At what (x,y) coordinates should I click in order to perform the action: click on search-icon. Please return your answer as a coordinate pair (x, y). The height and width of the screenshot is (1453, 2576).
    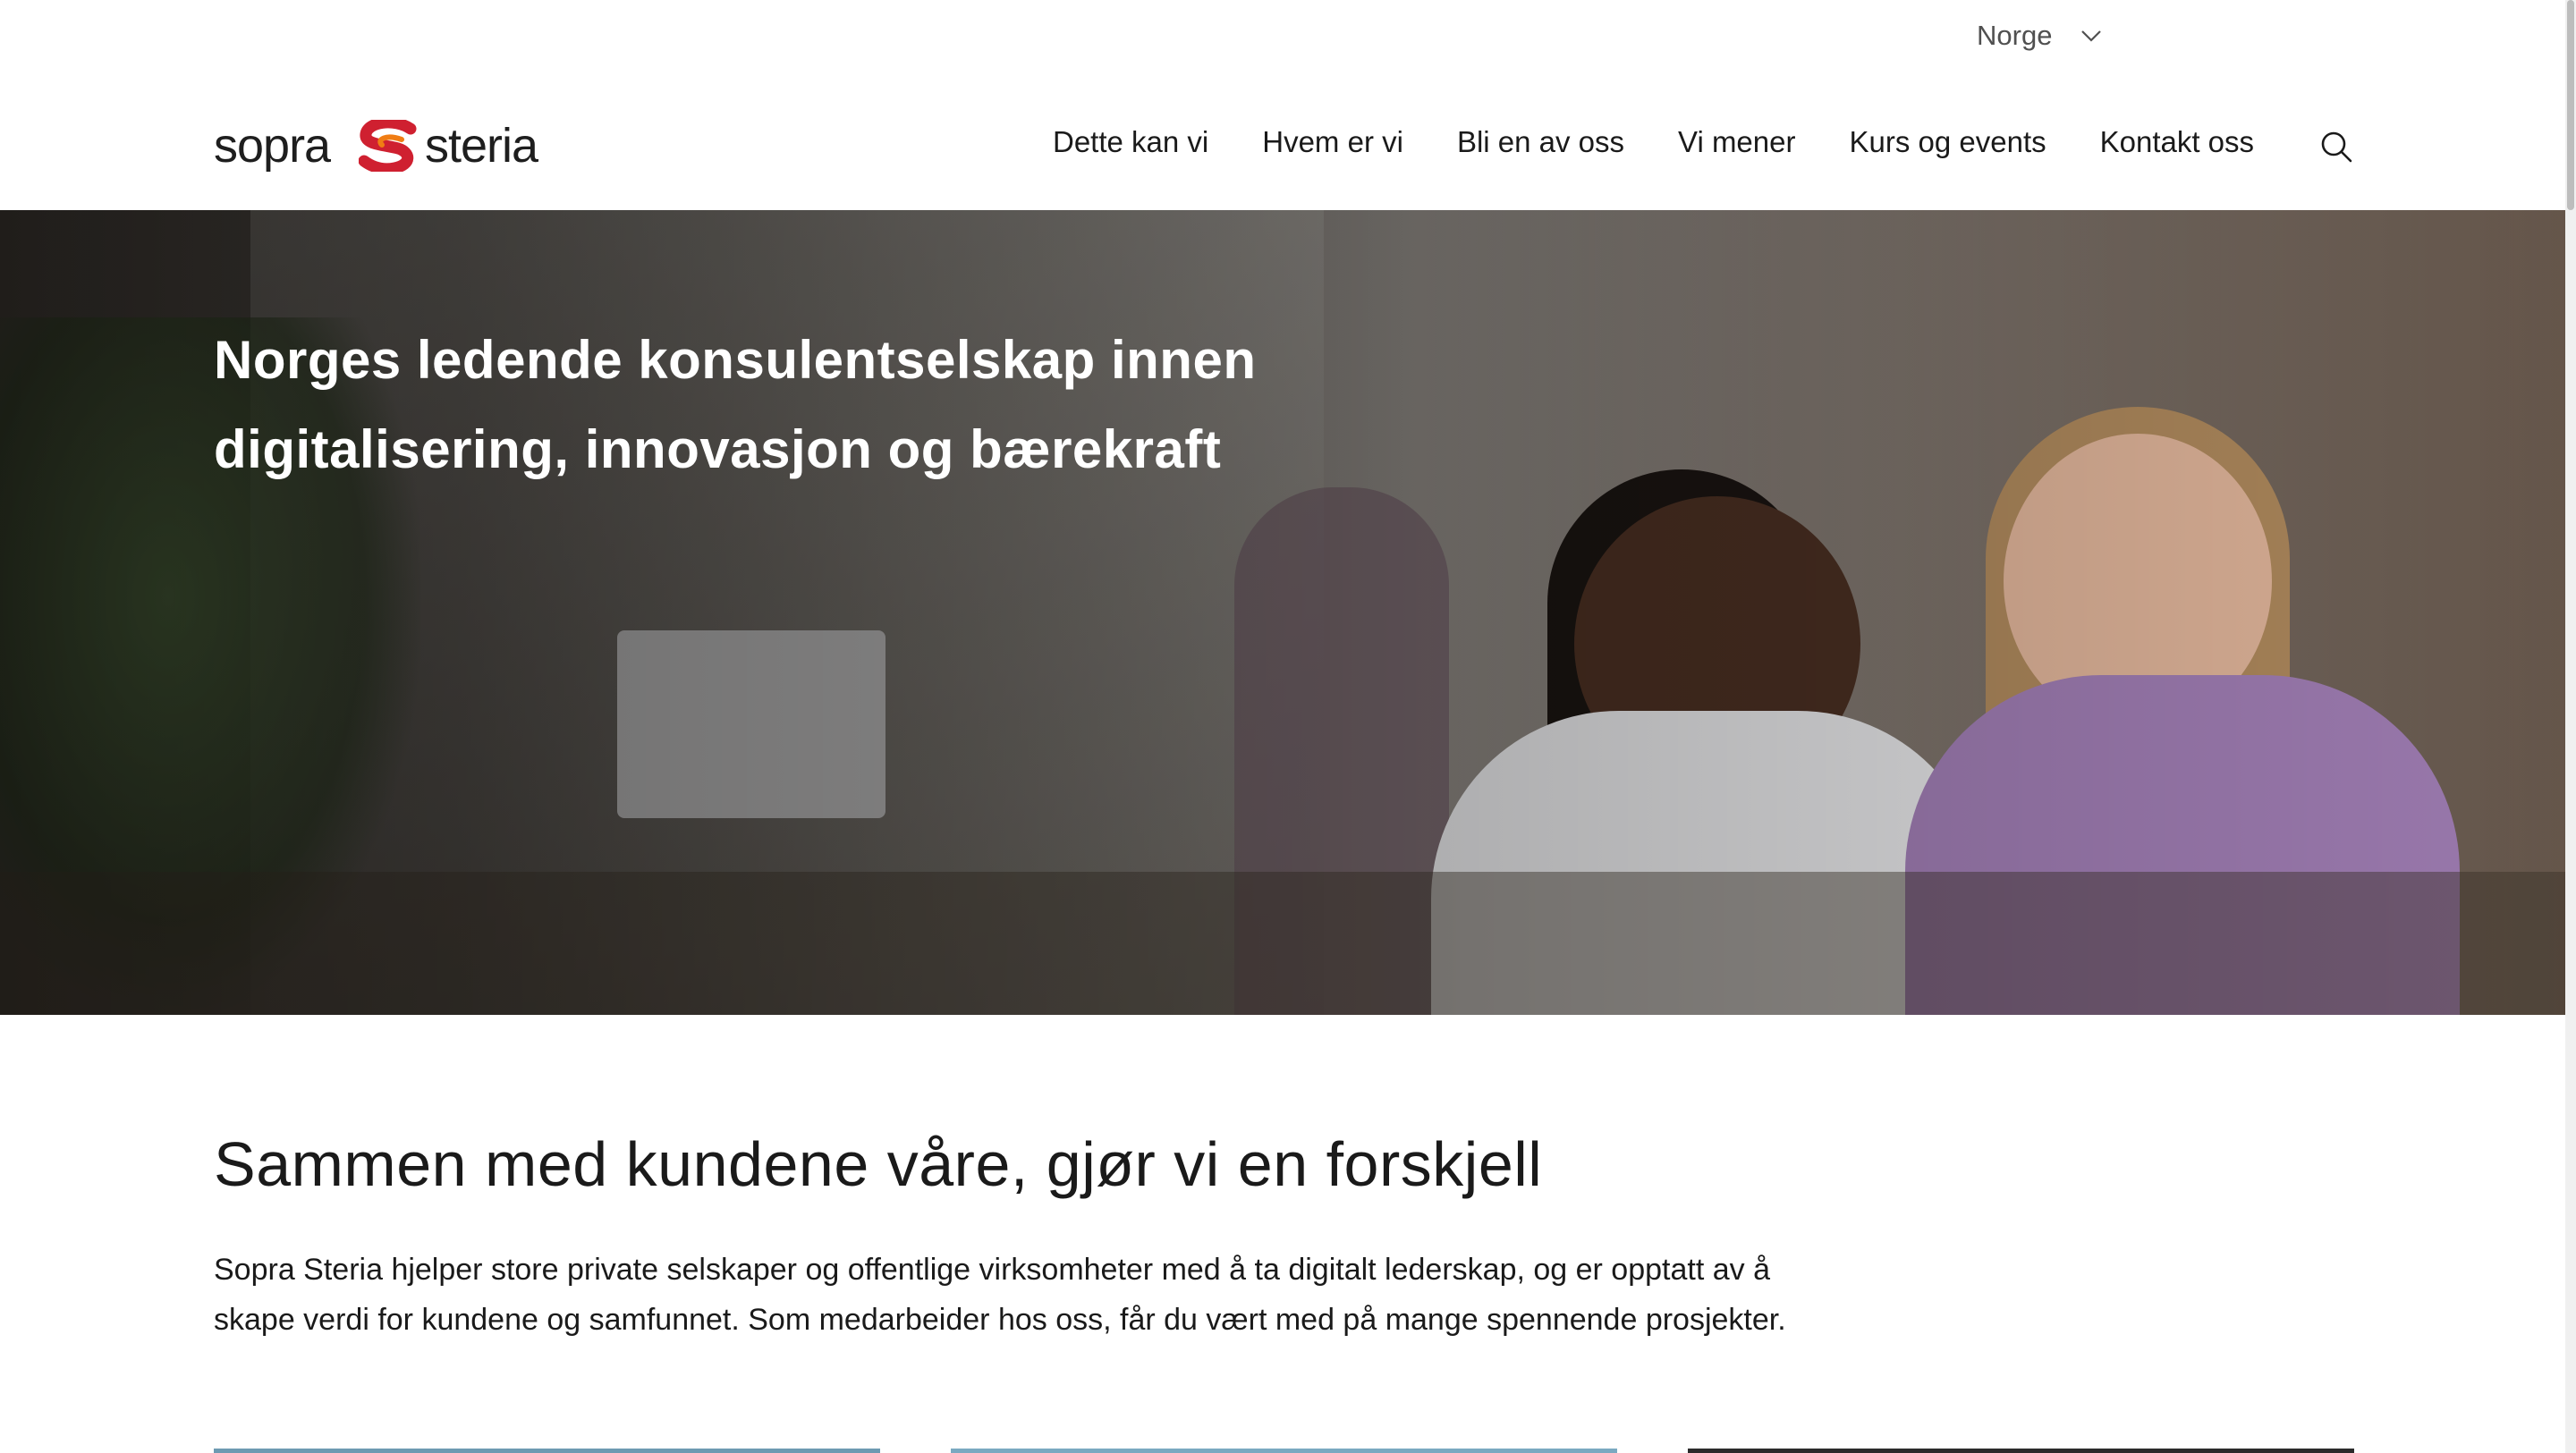
    Looking at the image, I should click on (2336, 147).